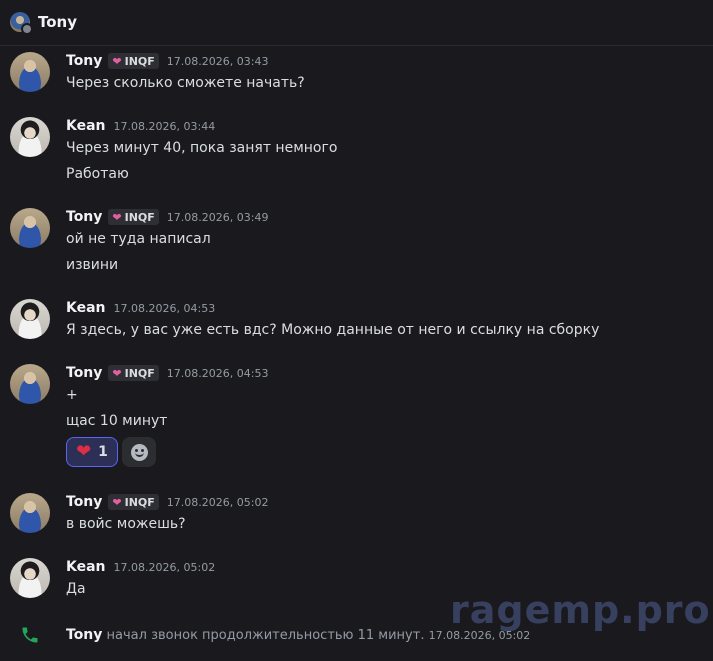 This screenshot has height=661, width=713. Describe the element at coordinates (217, 217) in the screenshot. I see `timestamp: 17.08.2026, 03:49` at that location.